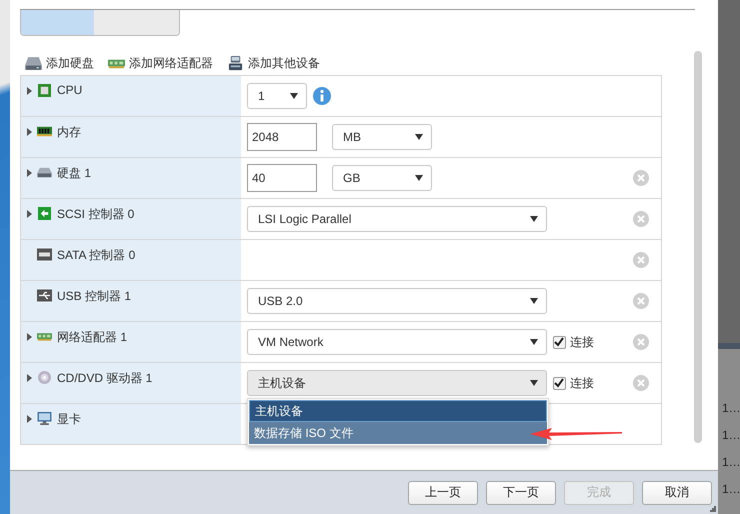 This screenshot has height=514, width=740. Describe the element at coordinates (44, 377) in the screenshot. I see `disc-icon` at that location.